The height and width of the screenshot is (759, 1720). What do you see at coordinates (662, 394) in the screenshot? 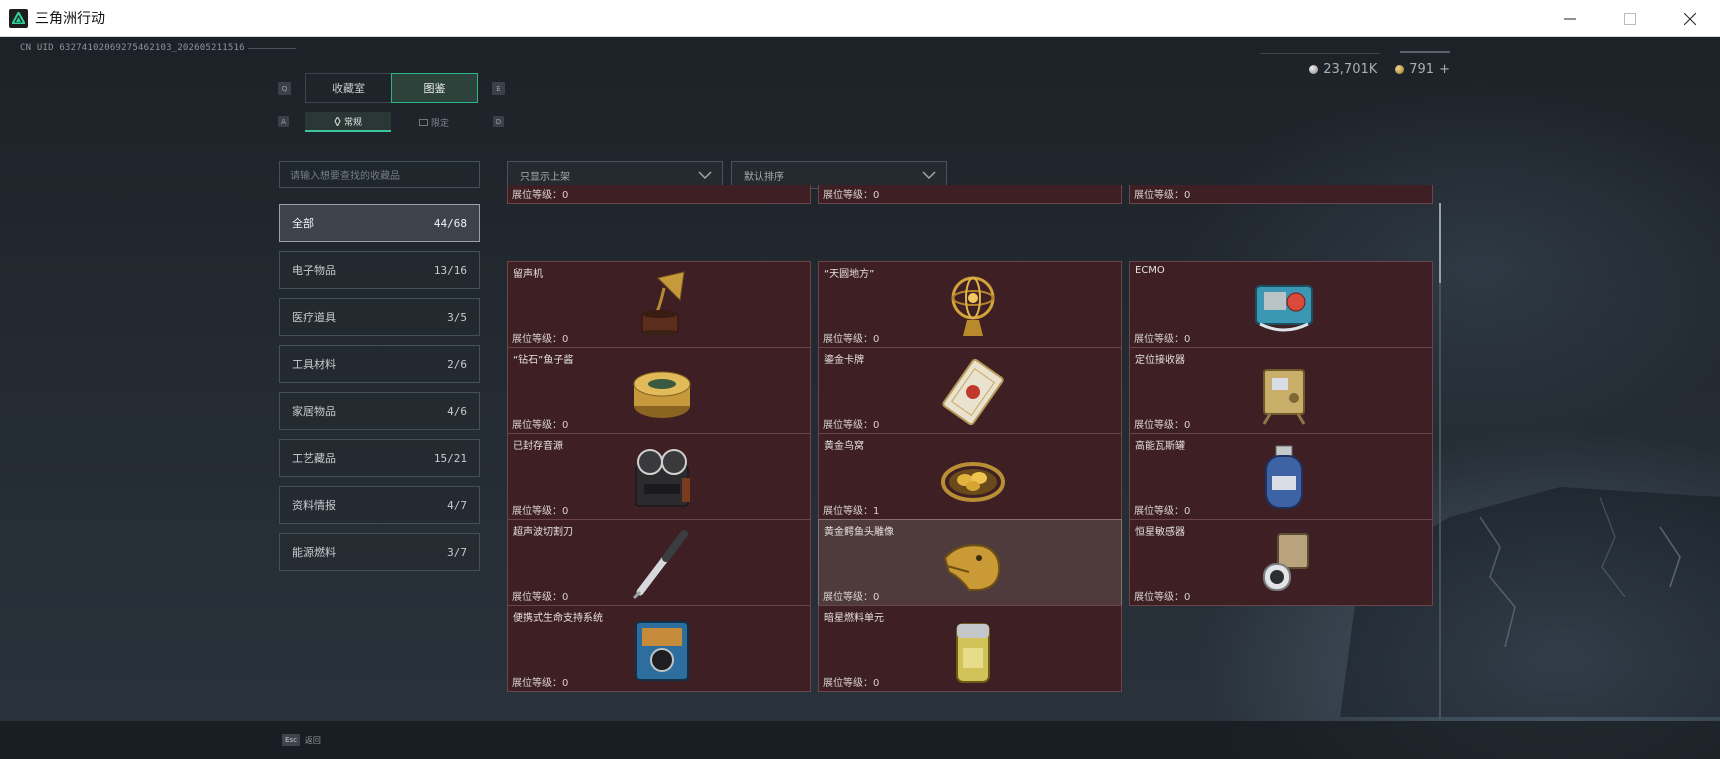
I see `caviar-tin-icon` at bounding box center [662, 394].